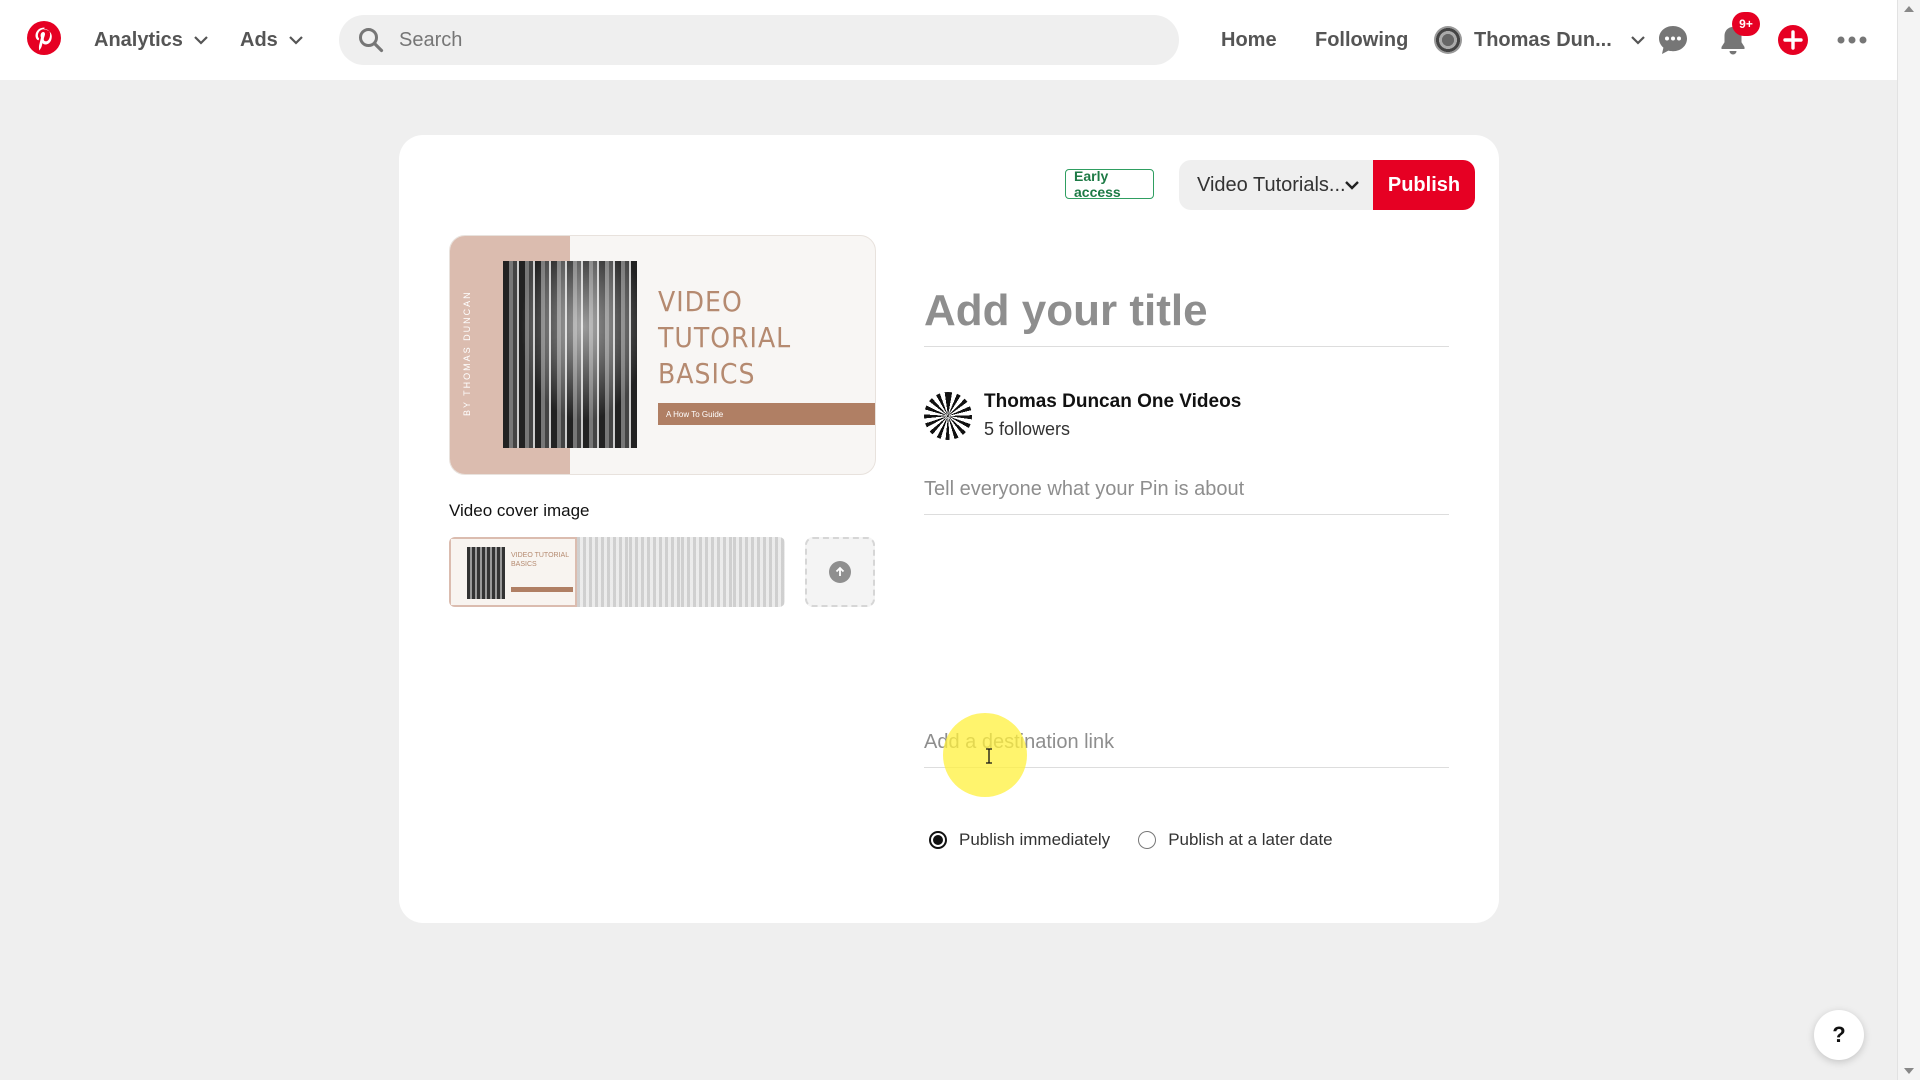 This screenshot has width=1920, height=1080. I want to click on owner-name: Thomas Duncan One Videos, so click(1113, 401).